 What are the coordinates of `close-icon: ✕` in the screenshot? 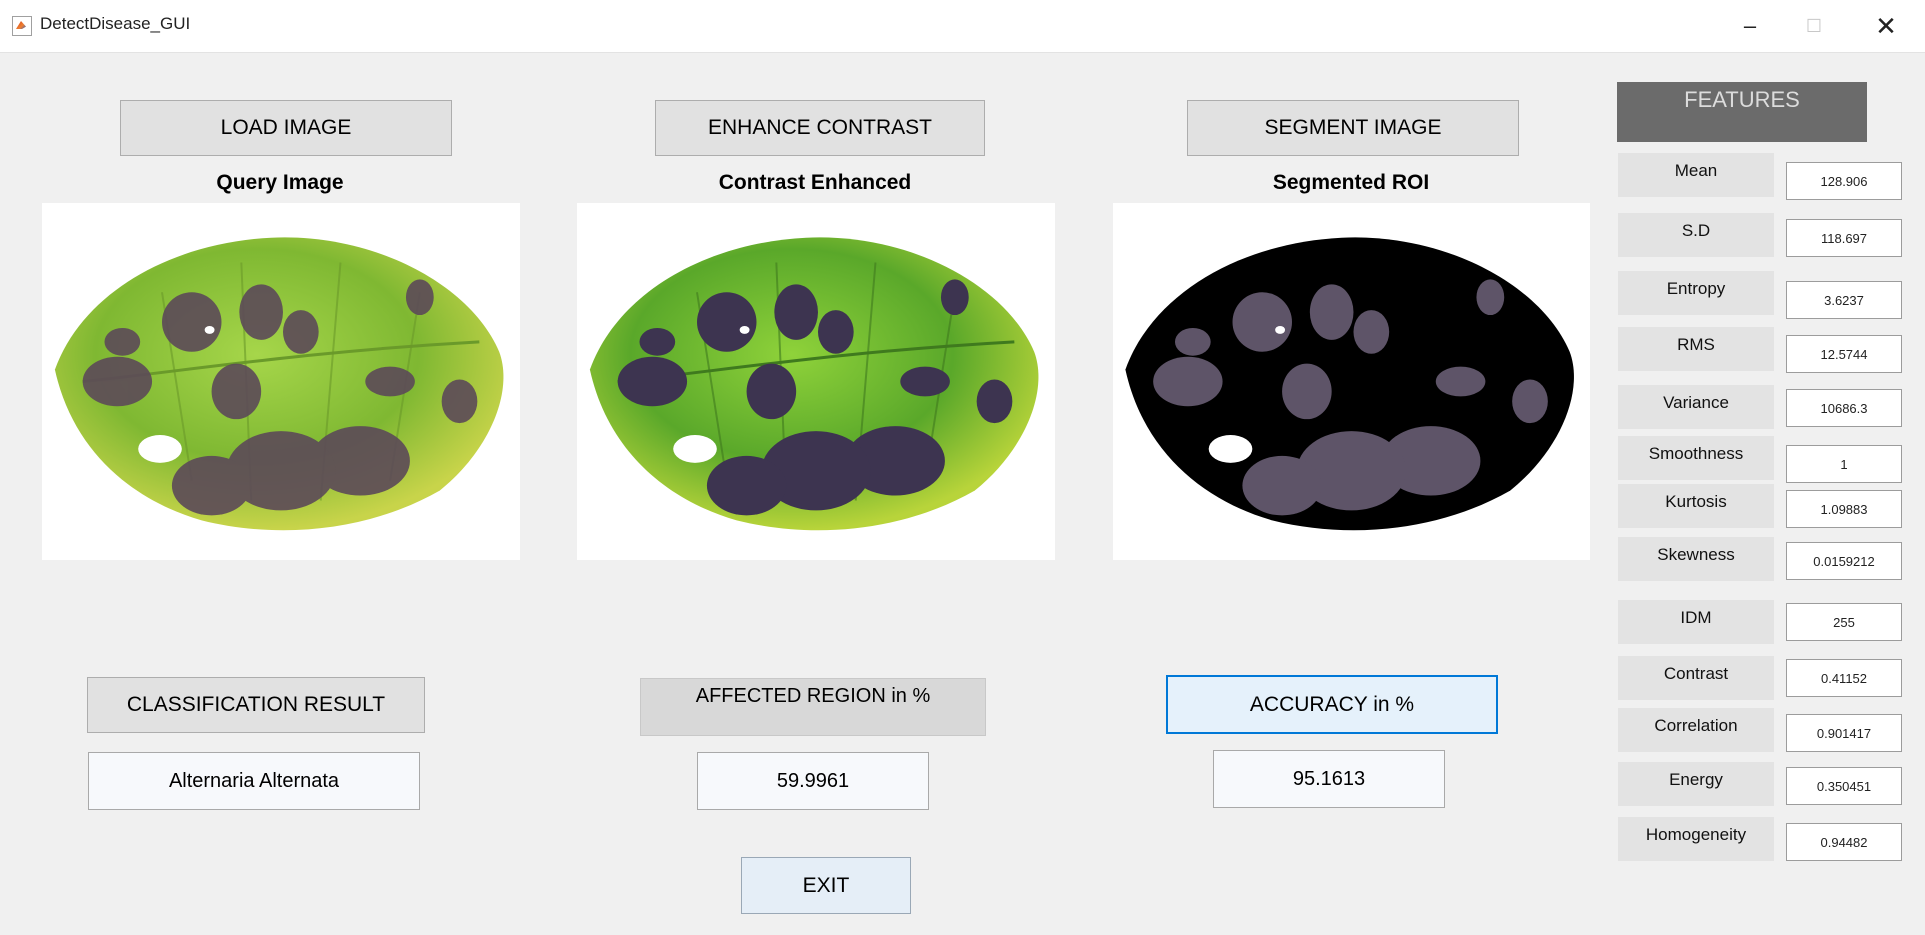 It's located at (1886, 26).